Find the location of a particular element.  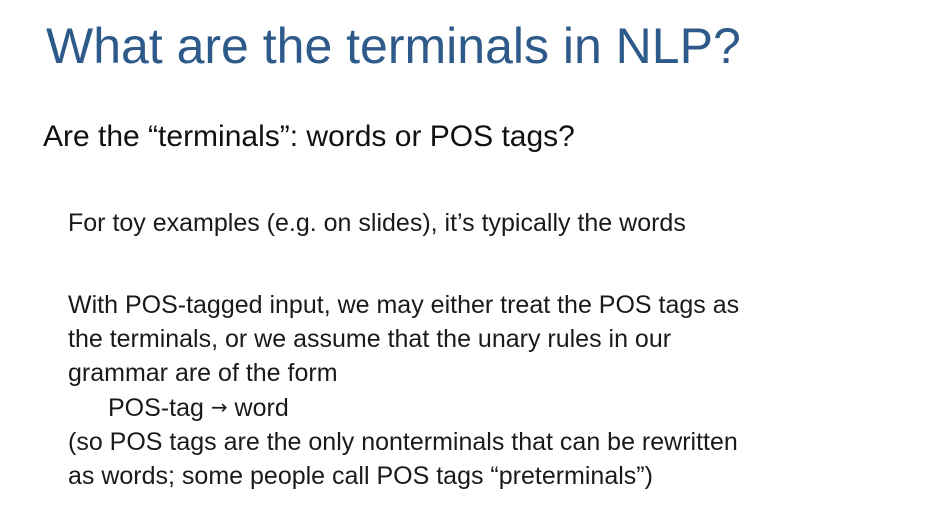

slide-subtitle: Are the “terminals”: words or POS tags? is located at coordinates (309, 136).